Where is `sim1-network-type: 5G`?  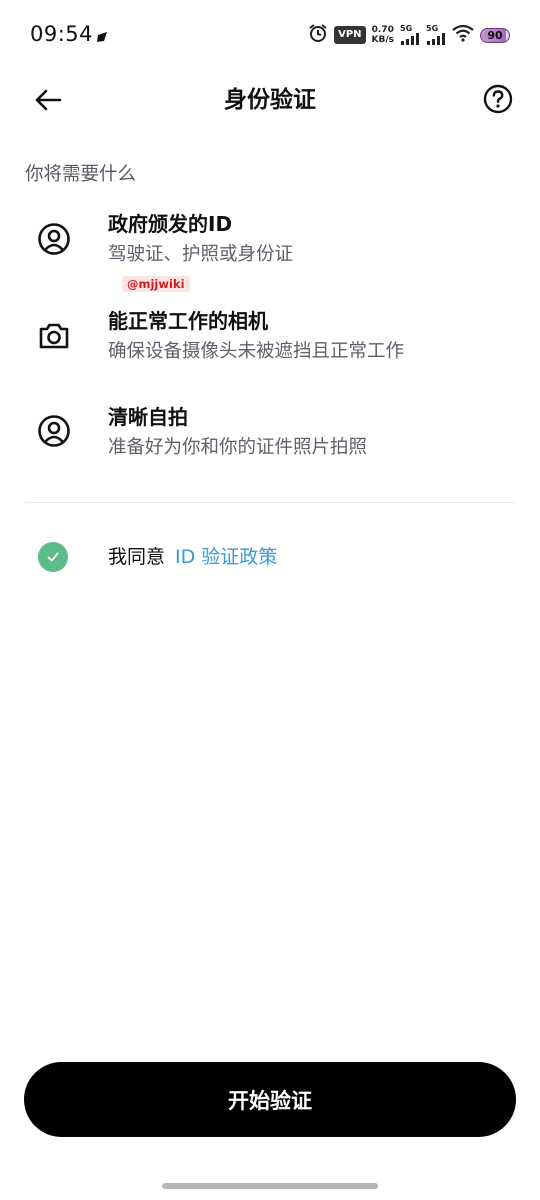 sim1-network-type: 5G is located at coordinates (406, 28).